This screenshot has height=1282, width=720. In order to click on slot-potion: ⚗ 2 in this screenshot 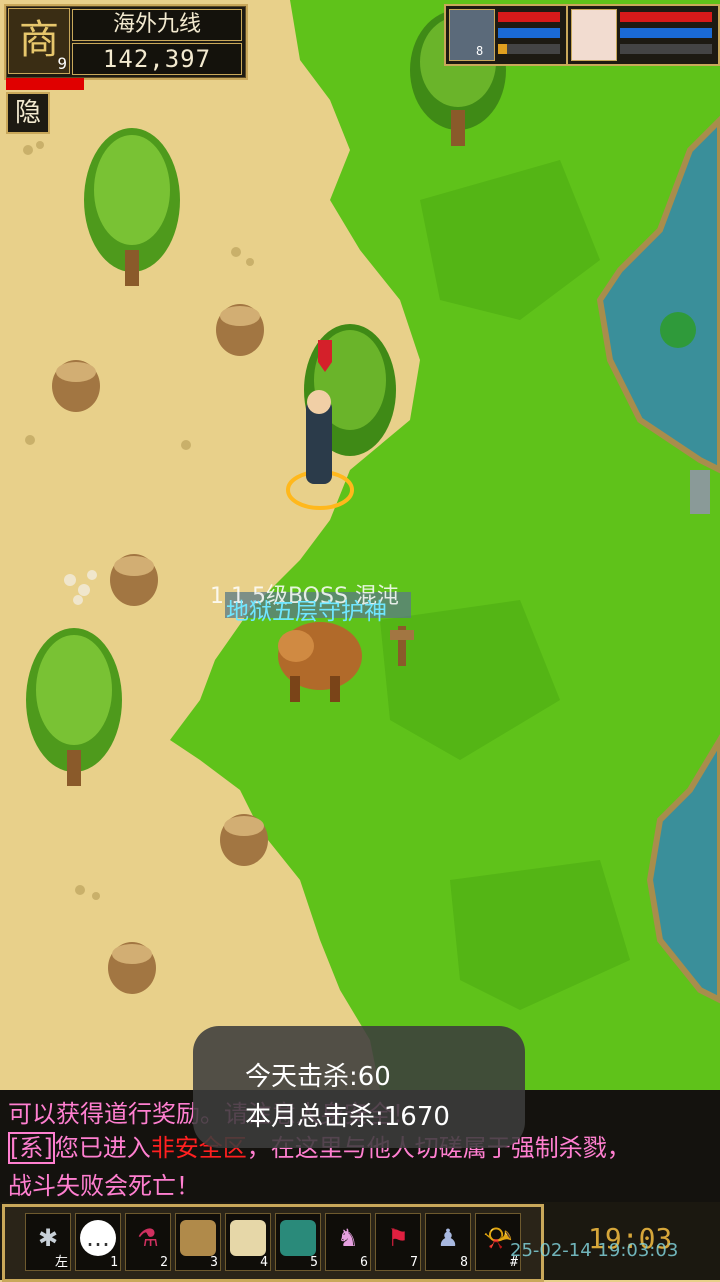, I will do `click(148, 1242)`.